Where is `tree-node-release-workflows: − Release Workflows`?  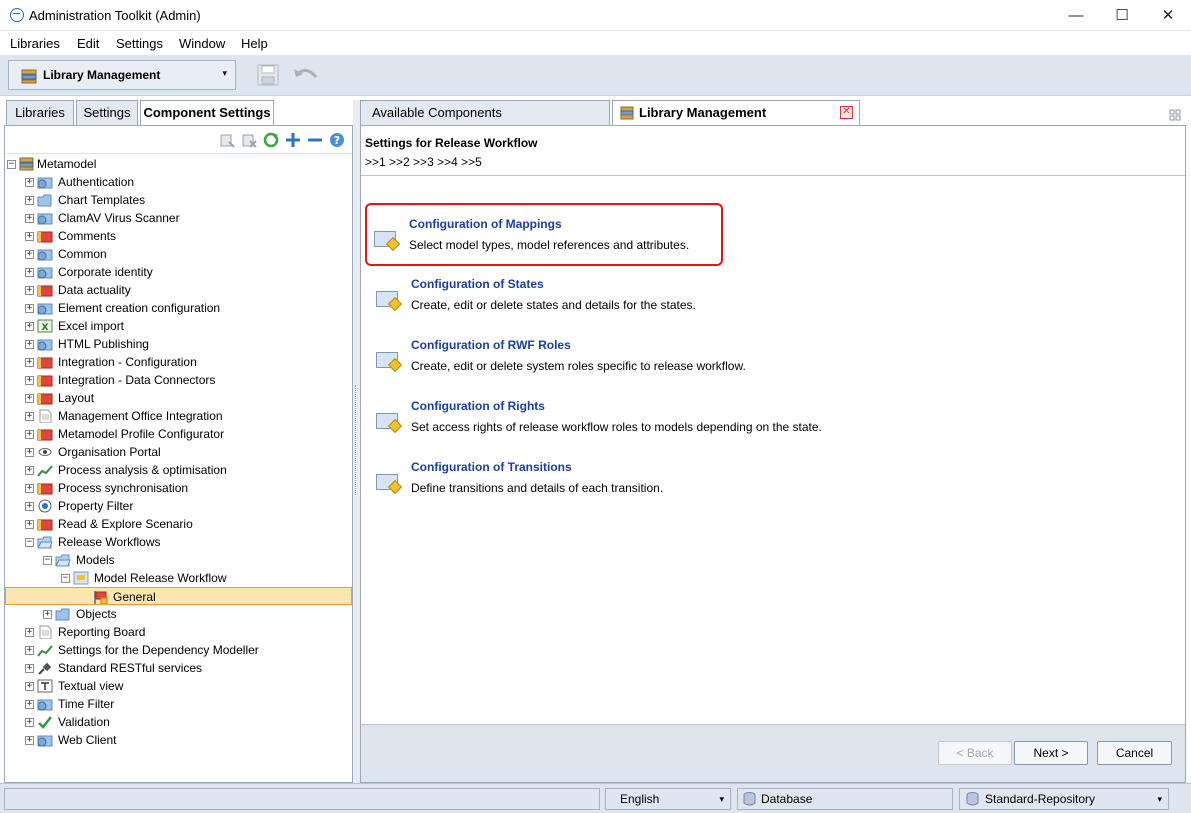
tree-node-release-workflows: − Release Workflows is located at coordinates (178, 542).